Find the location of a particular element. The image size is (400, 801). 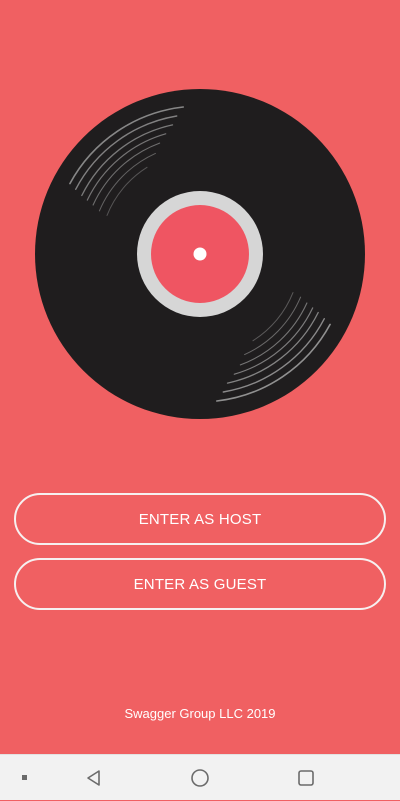

enter-as-host-button: ENTER AS HOST is located at coordinates (200, 519).